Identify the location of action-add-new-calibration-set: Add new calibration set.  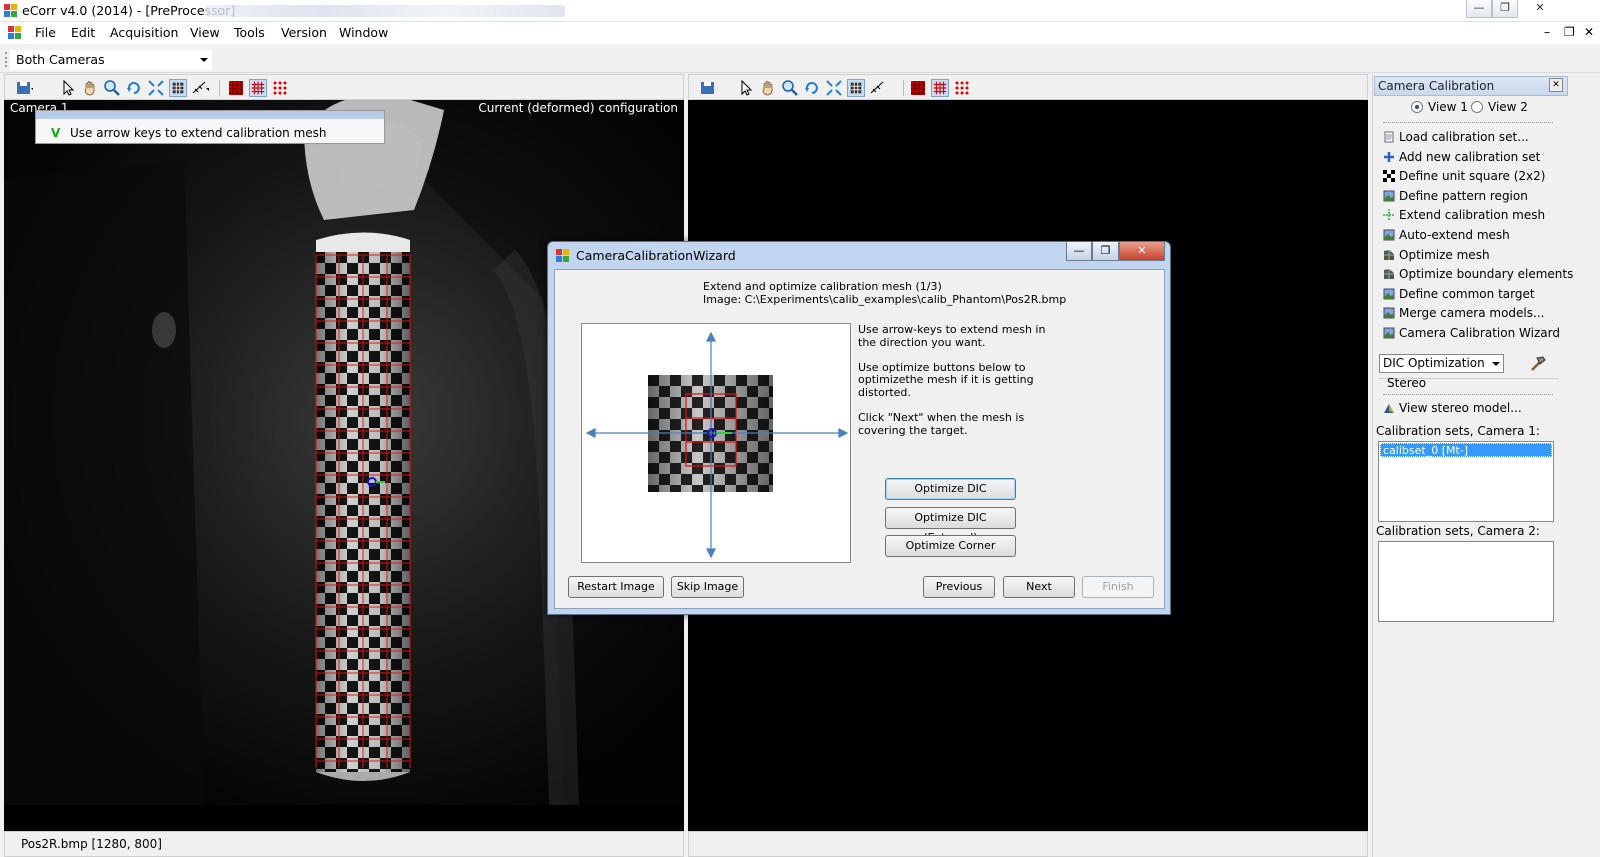
(1461, 159).